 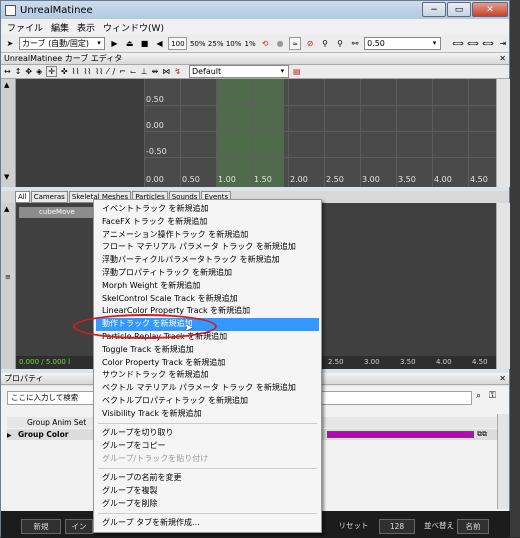 I want to click on fit-sequence-icon: ⟺, so click(x=458, y=43).